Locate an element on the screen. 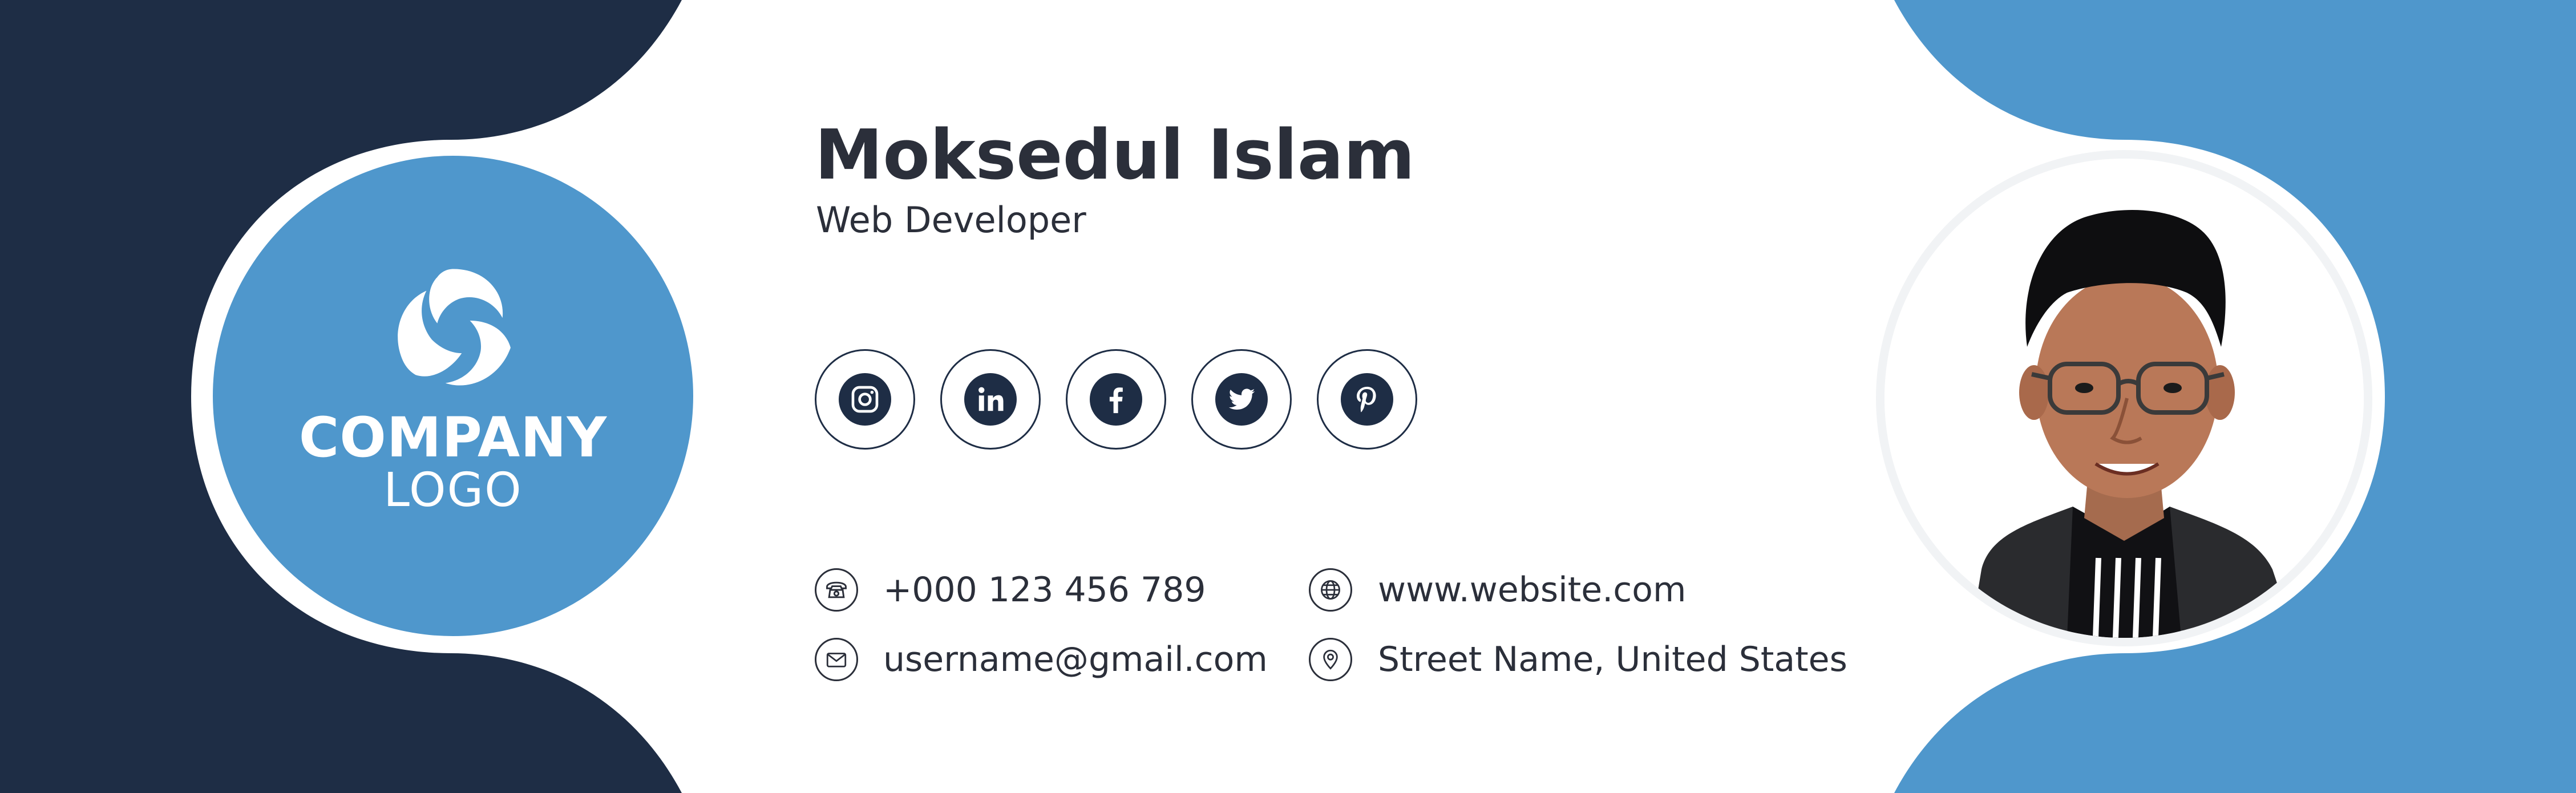 This screenshot has height=793, width=2576. globe-icon is located at coordinates (1330, 590).